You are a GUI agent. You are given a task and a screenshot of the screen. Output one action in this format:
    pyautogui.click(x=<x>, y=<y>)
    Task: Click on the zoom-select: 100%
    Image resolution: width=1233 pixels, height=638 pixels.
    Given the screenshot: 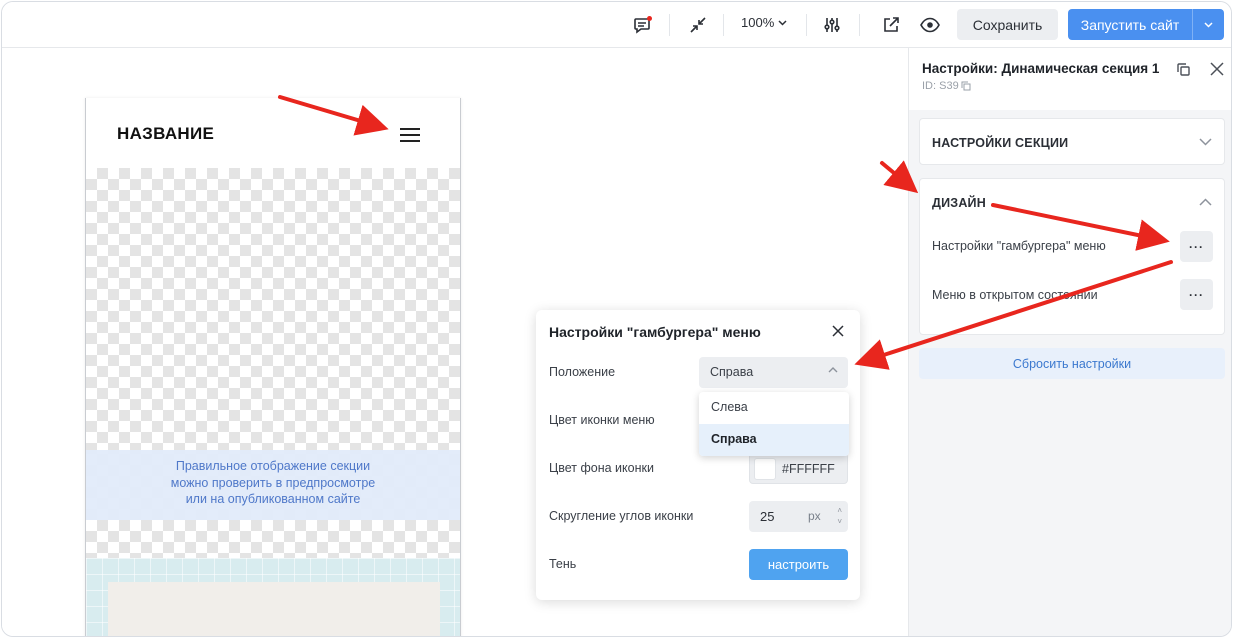 What is the action you would take?
    pyautogui.click(x=764, y=22)
    